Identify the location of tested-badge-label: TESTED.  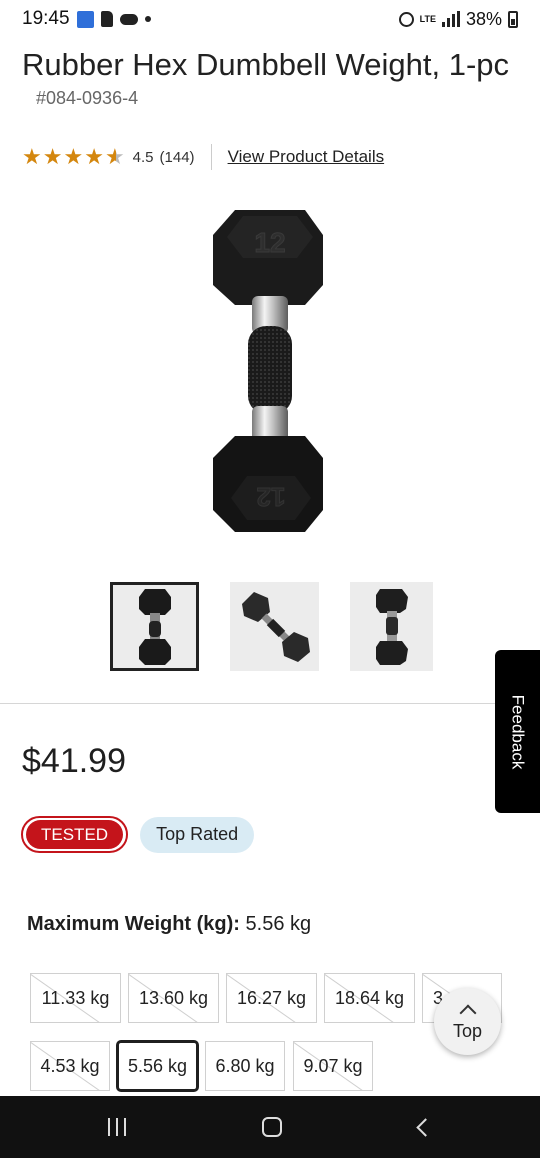
(75, 834).